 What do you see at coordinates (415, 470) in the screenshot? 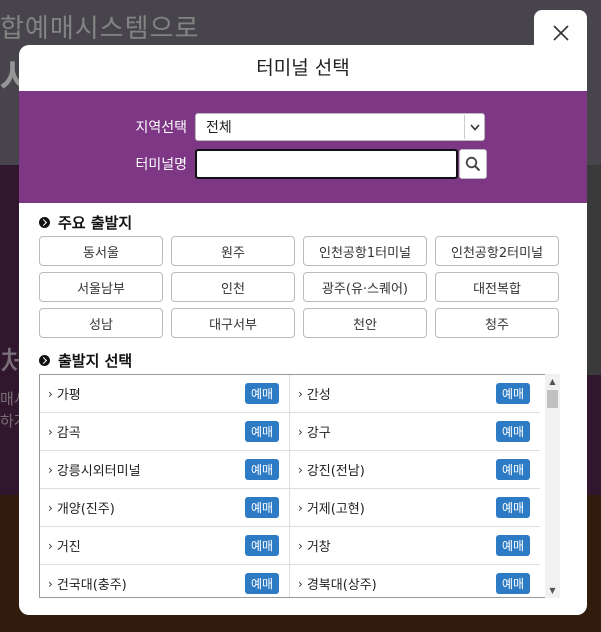
I see `list-item: › 강진(전남) 예매` at bounding box center [415, 470].